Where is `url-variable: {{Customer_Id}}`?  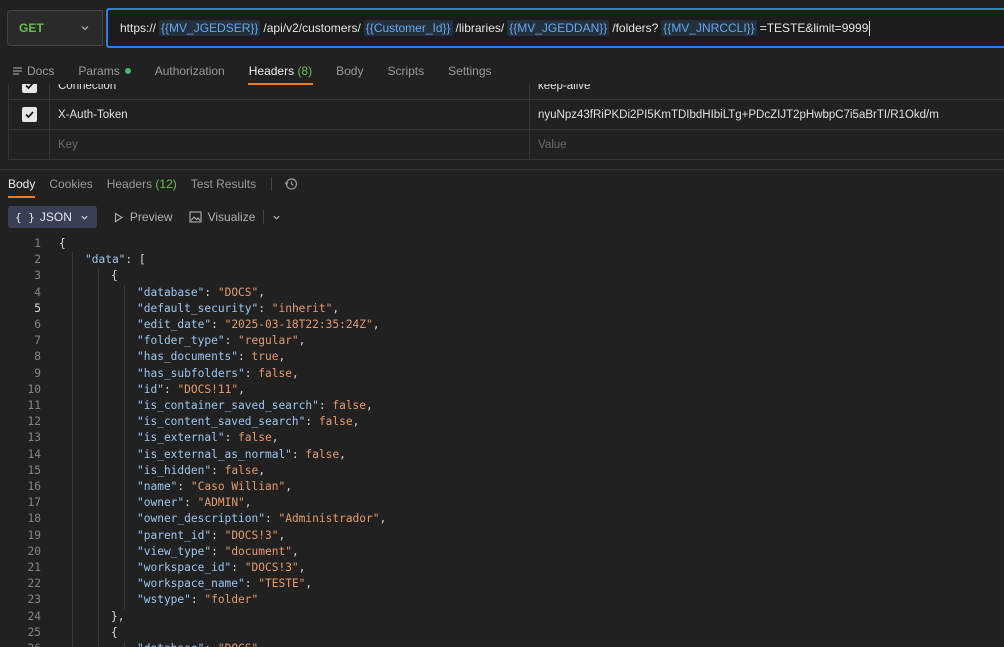 url-variable: {{Customer_Id}} is located at coordinates (408, 28).